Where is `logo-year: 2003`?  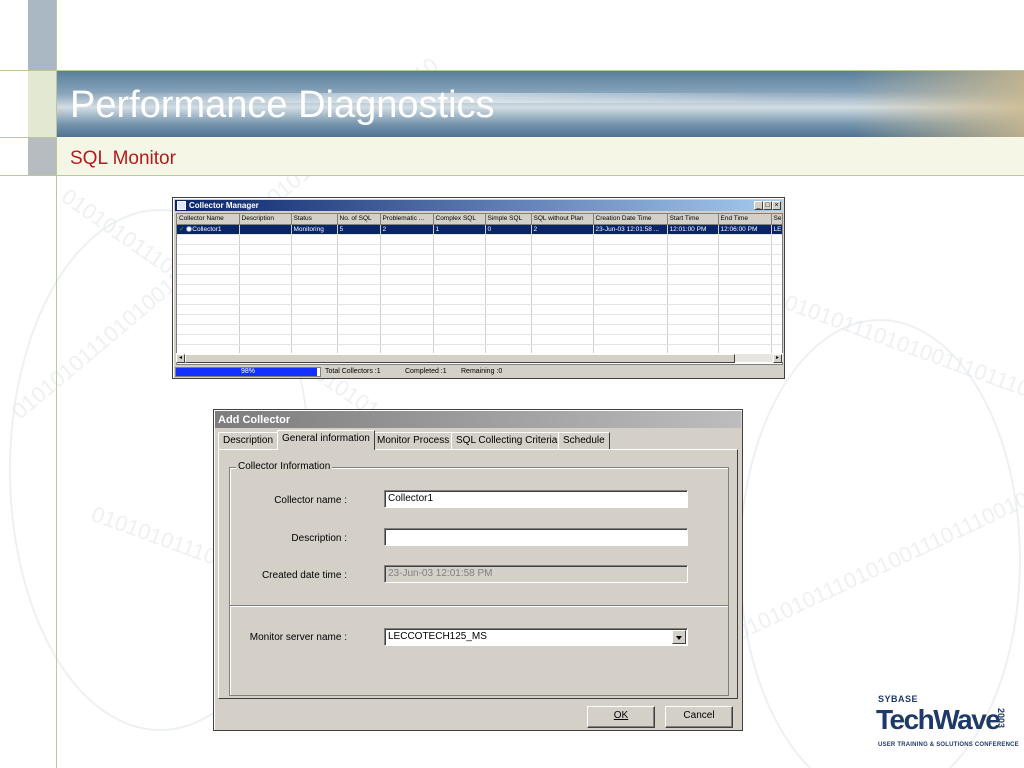 logo-year: 2003 is located at coordinates (1001, 718).